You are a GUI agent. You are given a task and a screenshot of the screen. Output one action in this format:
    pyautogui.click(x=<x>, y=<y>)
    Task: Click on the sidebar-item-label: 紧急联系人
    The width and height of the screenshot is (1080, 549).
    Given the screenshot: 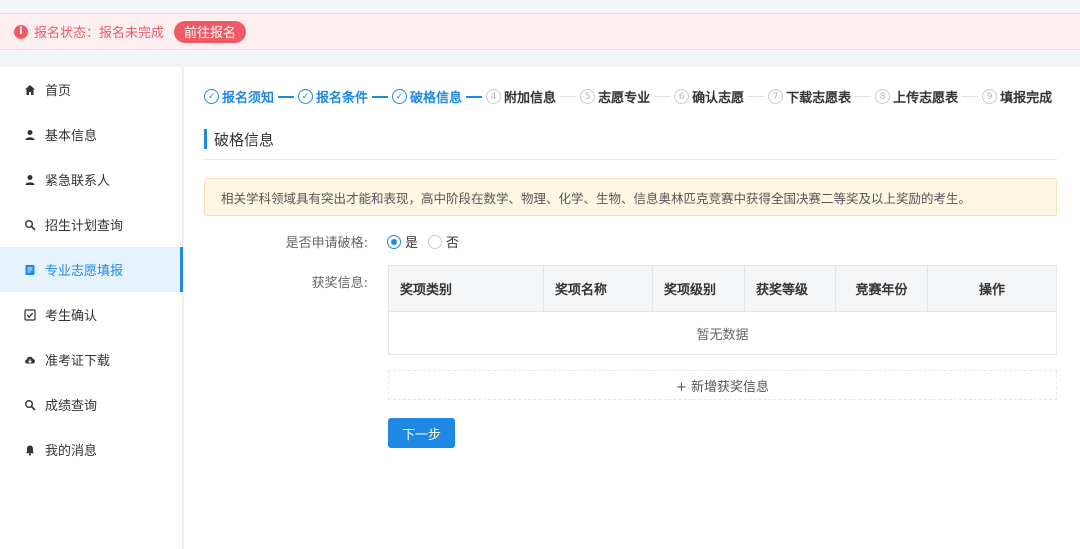 What is the action you would take?
    pyautogui.click(x=78, y=181)
    